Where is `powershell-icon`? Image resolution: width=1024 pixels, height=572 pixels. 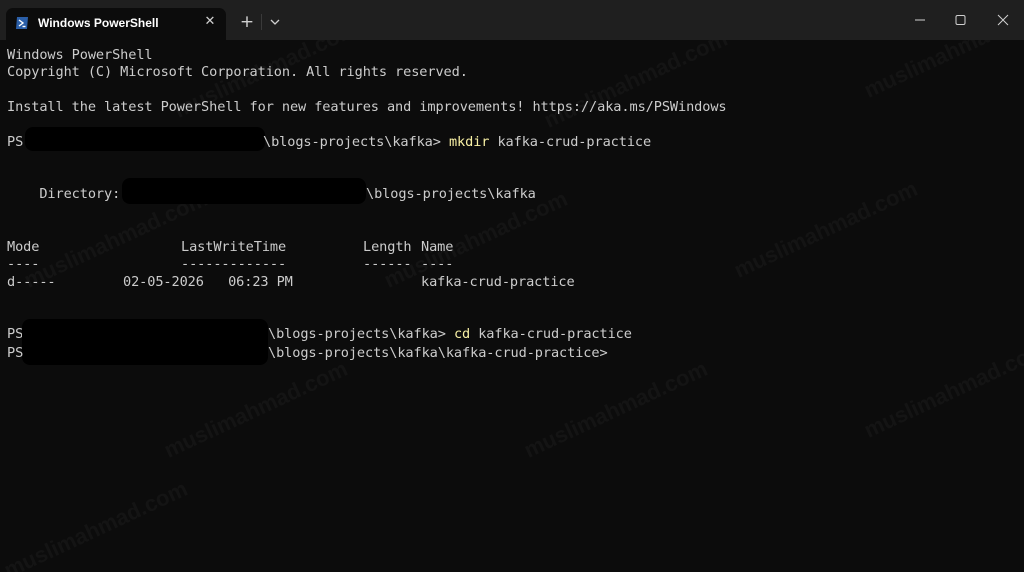
powershell-icon is located at coordinates (22, 23).